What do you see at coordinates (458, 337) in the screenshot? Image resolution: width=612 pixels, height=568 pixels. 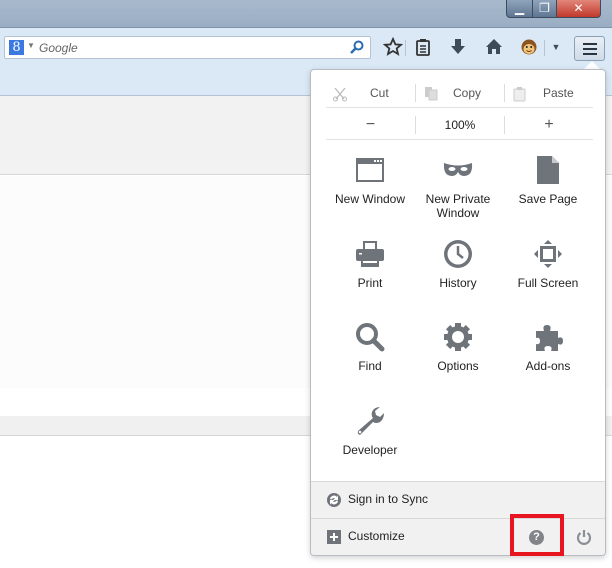 I see `gear-icon` at bounding box center [458, 337].